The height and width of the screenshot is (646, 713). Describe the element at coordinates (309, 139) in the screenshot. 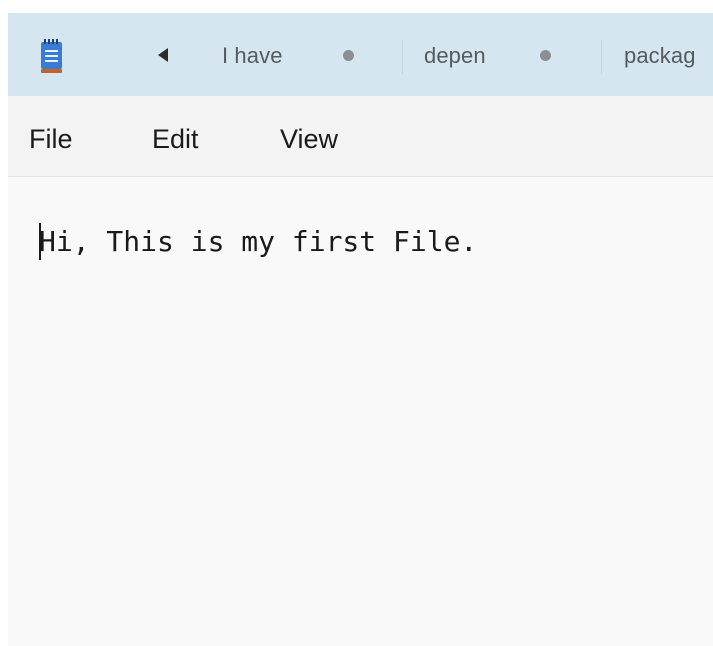

I see `menu-view: View` at that location.